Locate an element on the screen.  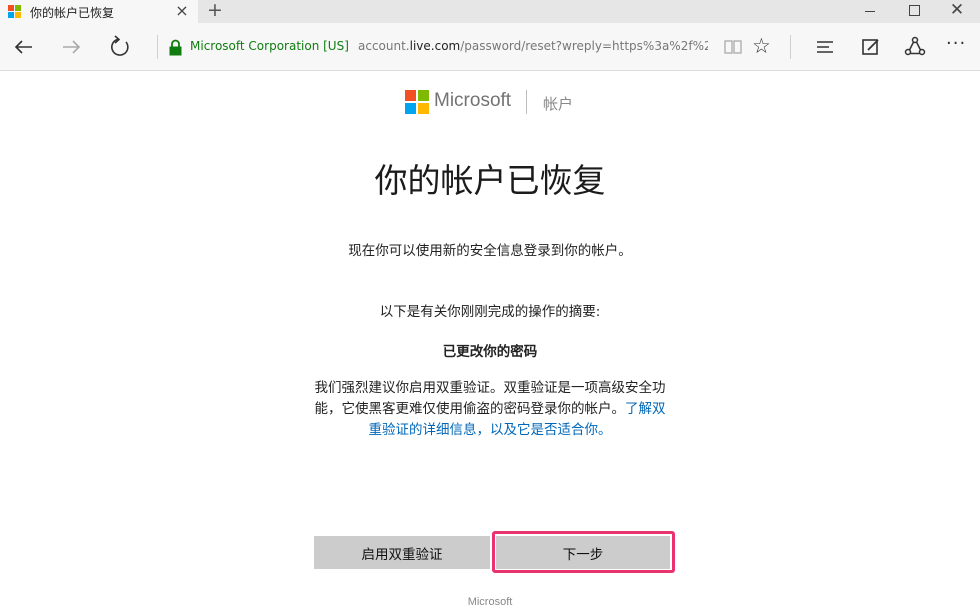
tab-bar: 你的帐户已恢复 × + ✕ is located at coordinates (490, 11).